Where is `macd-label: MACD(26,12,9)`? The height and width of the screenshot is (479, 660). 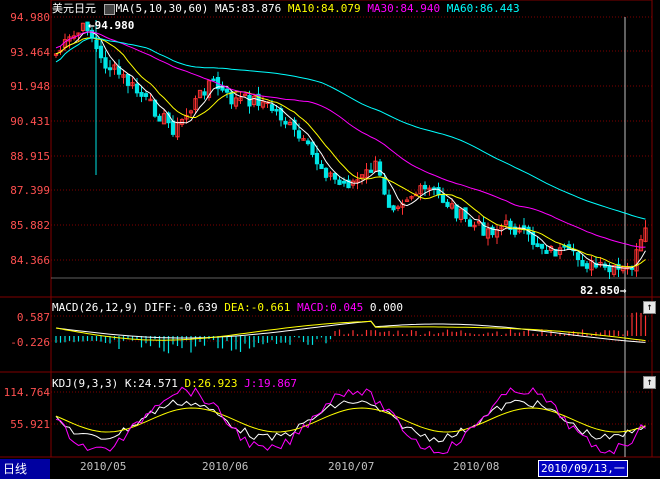 macd-label: MACD(26,12,9) is located at coordinates (95, 307).